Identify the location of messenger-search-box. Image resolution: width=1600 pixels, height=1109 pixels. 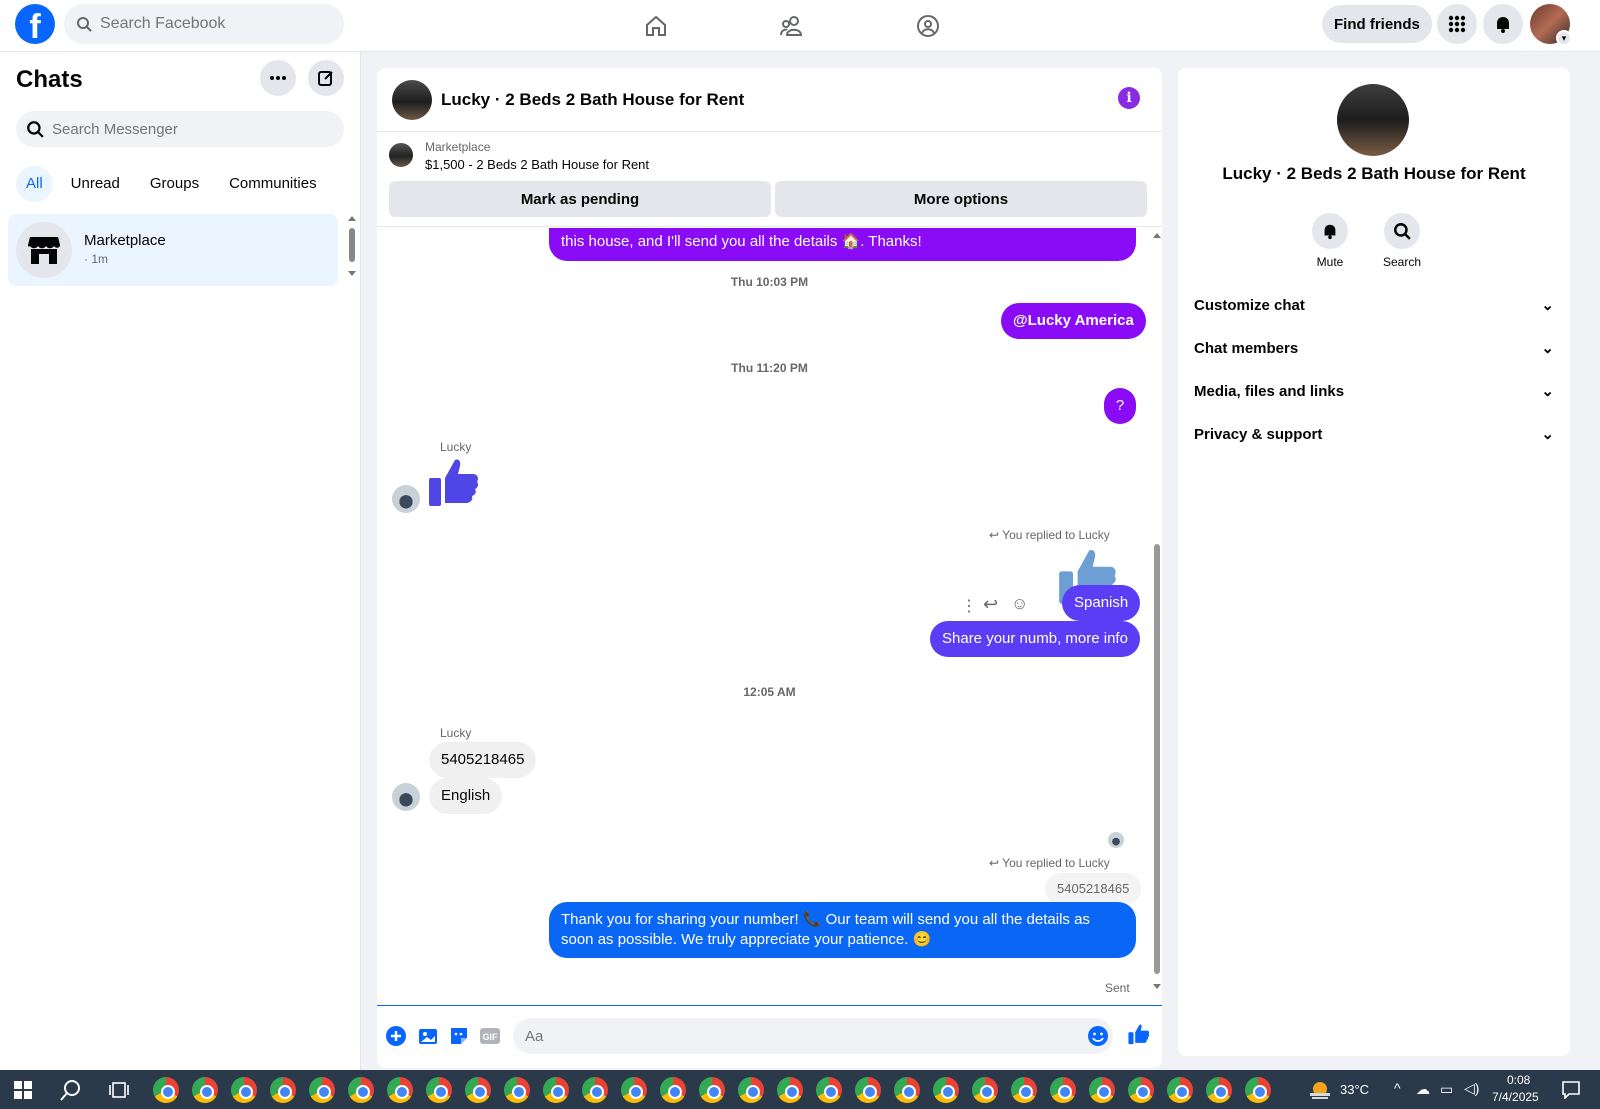
(180, 129).